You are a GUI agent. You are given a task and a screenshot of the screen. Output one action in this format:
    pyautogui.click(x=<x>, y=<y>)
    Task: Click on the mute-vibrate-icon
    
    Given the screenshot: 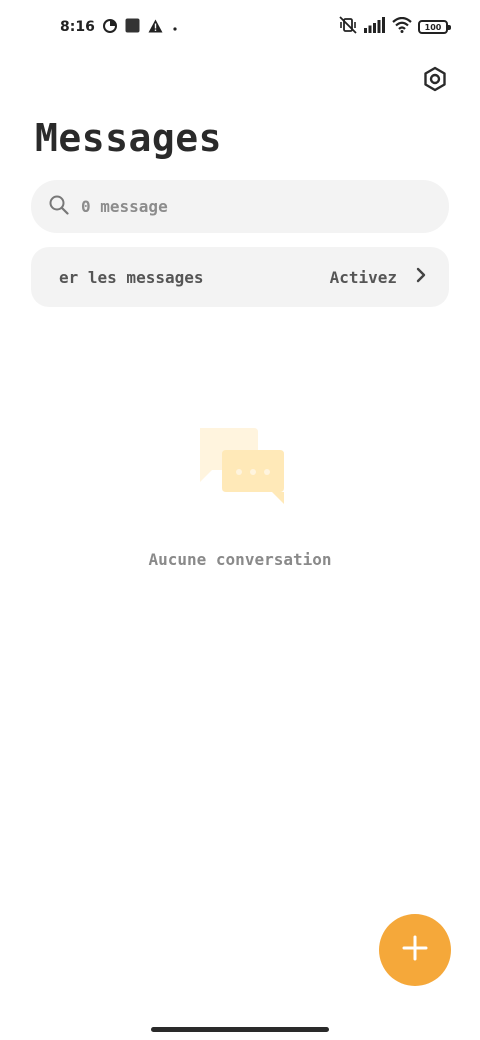 What is the action you would take?
    pyautogui.click(x=348, y=27)
    